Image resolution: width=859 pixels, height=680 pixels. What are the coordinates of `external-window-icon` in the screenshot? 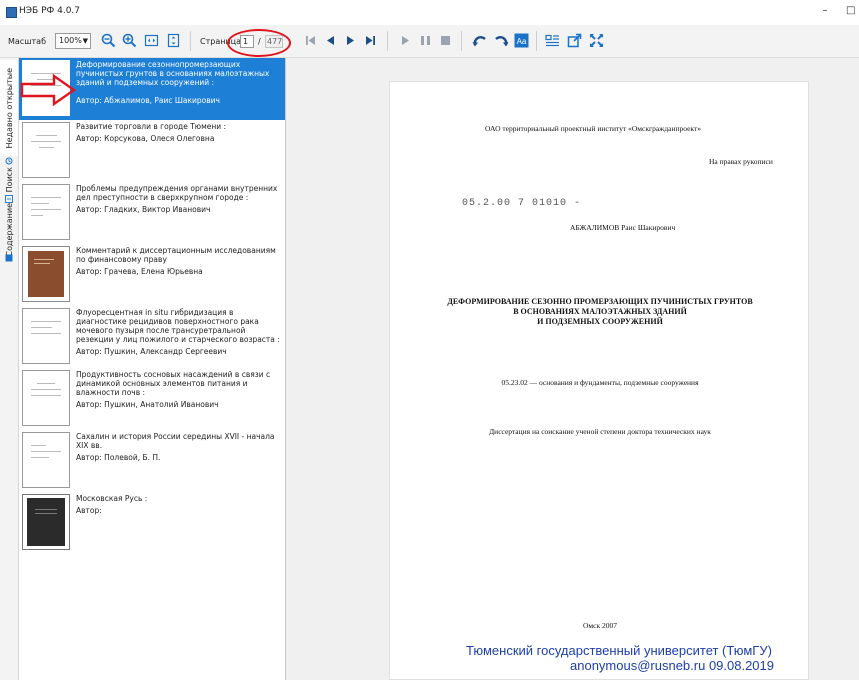 It's located at (574, 40).